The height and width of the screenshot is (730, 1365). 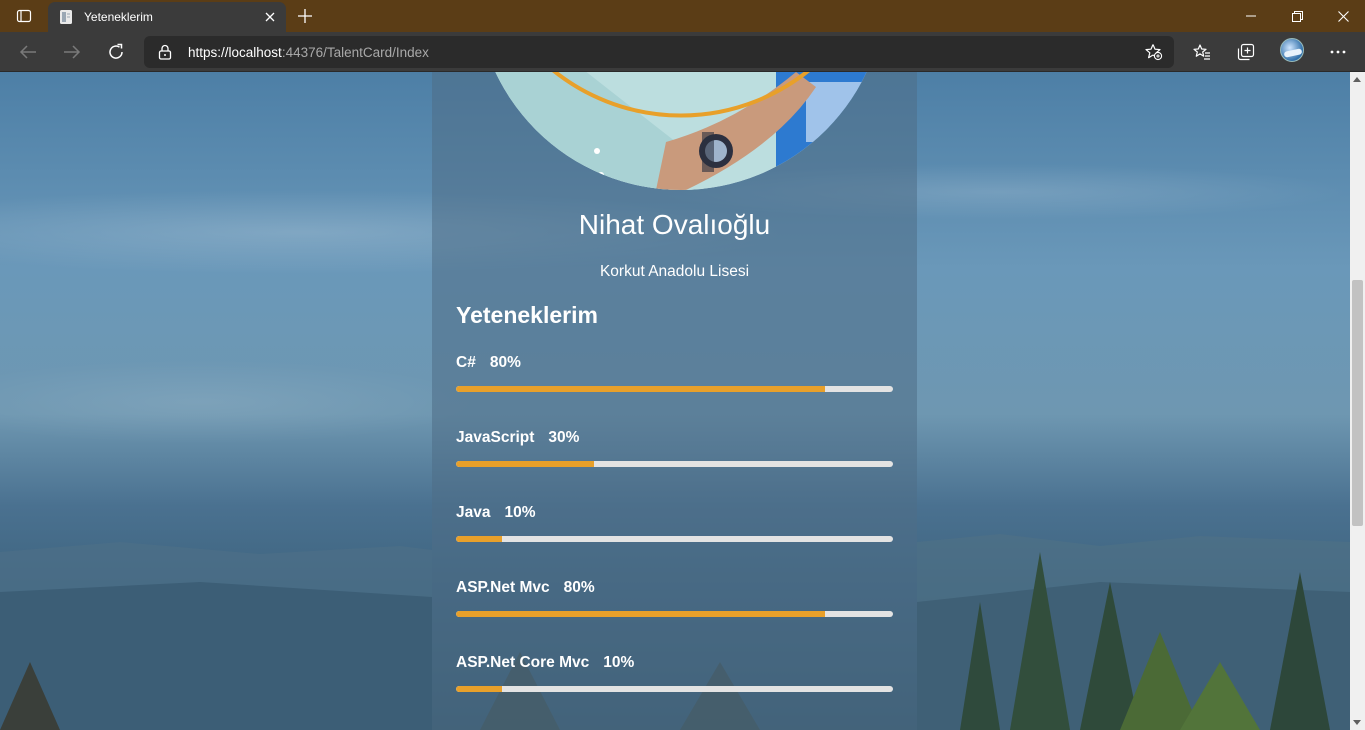 I want to click on scroll-up-icon, so click(x=1357, y=79).